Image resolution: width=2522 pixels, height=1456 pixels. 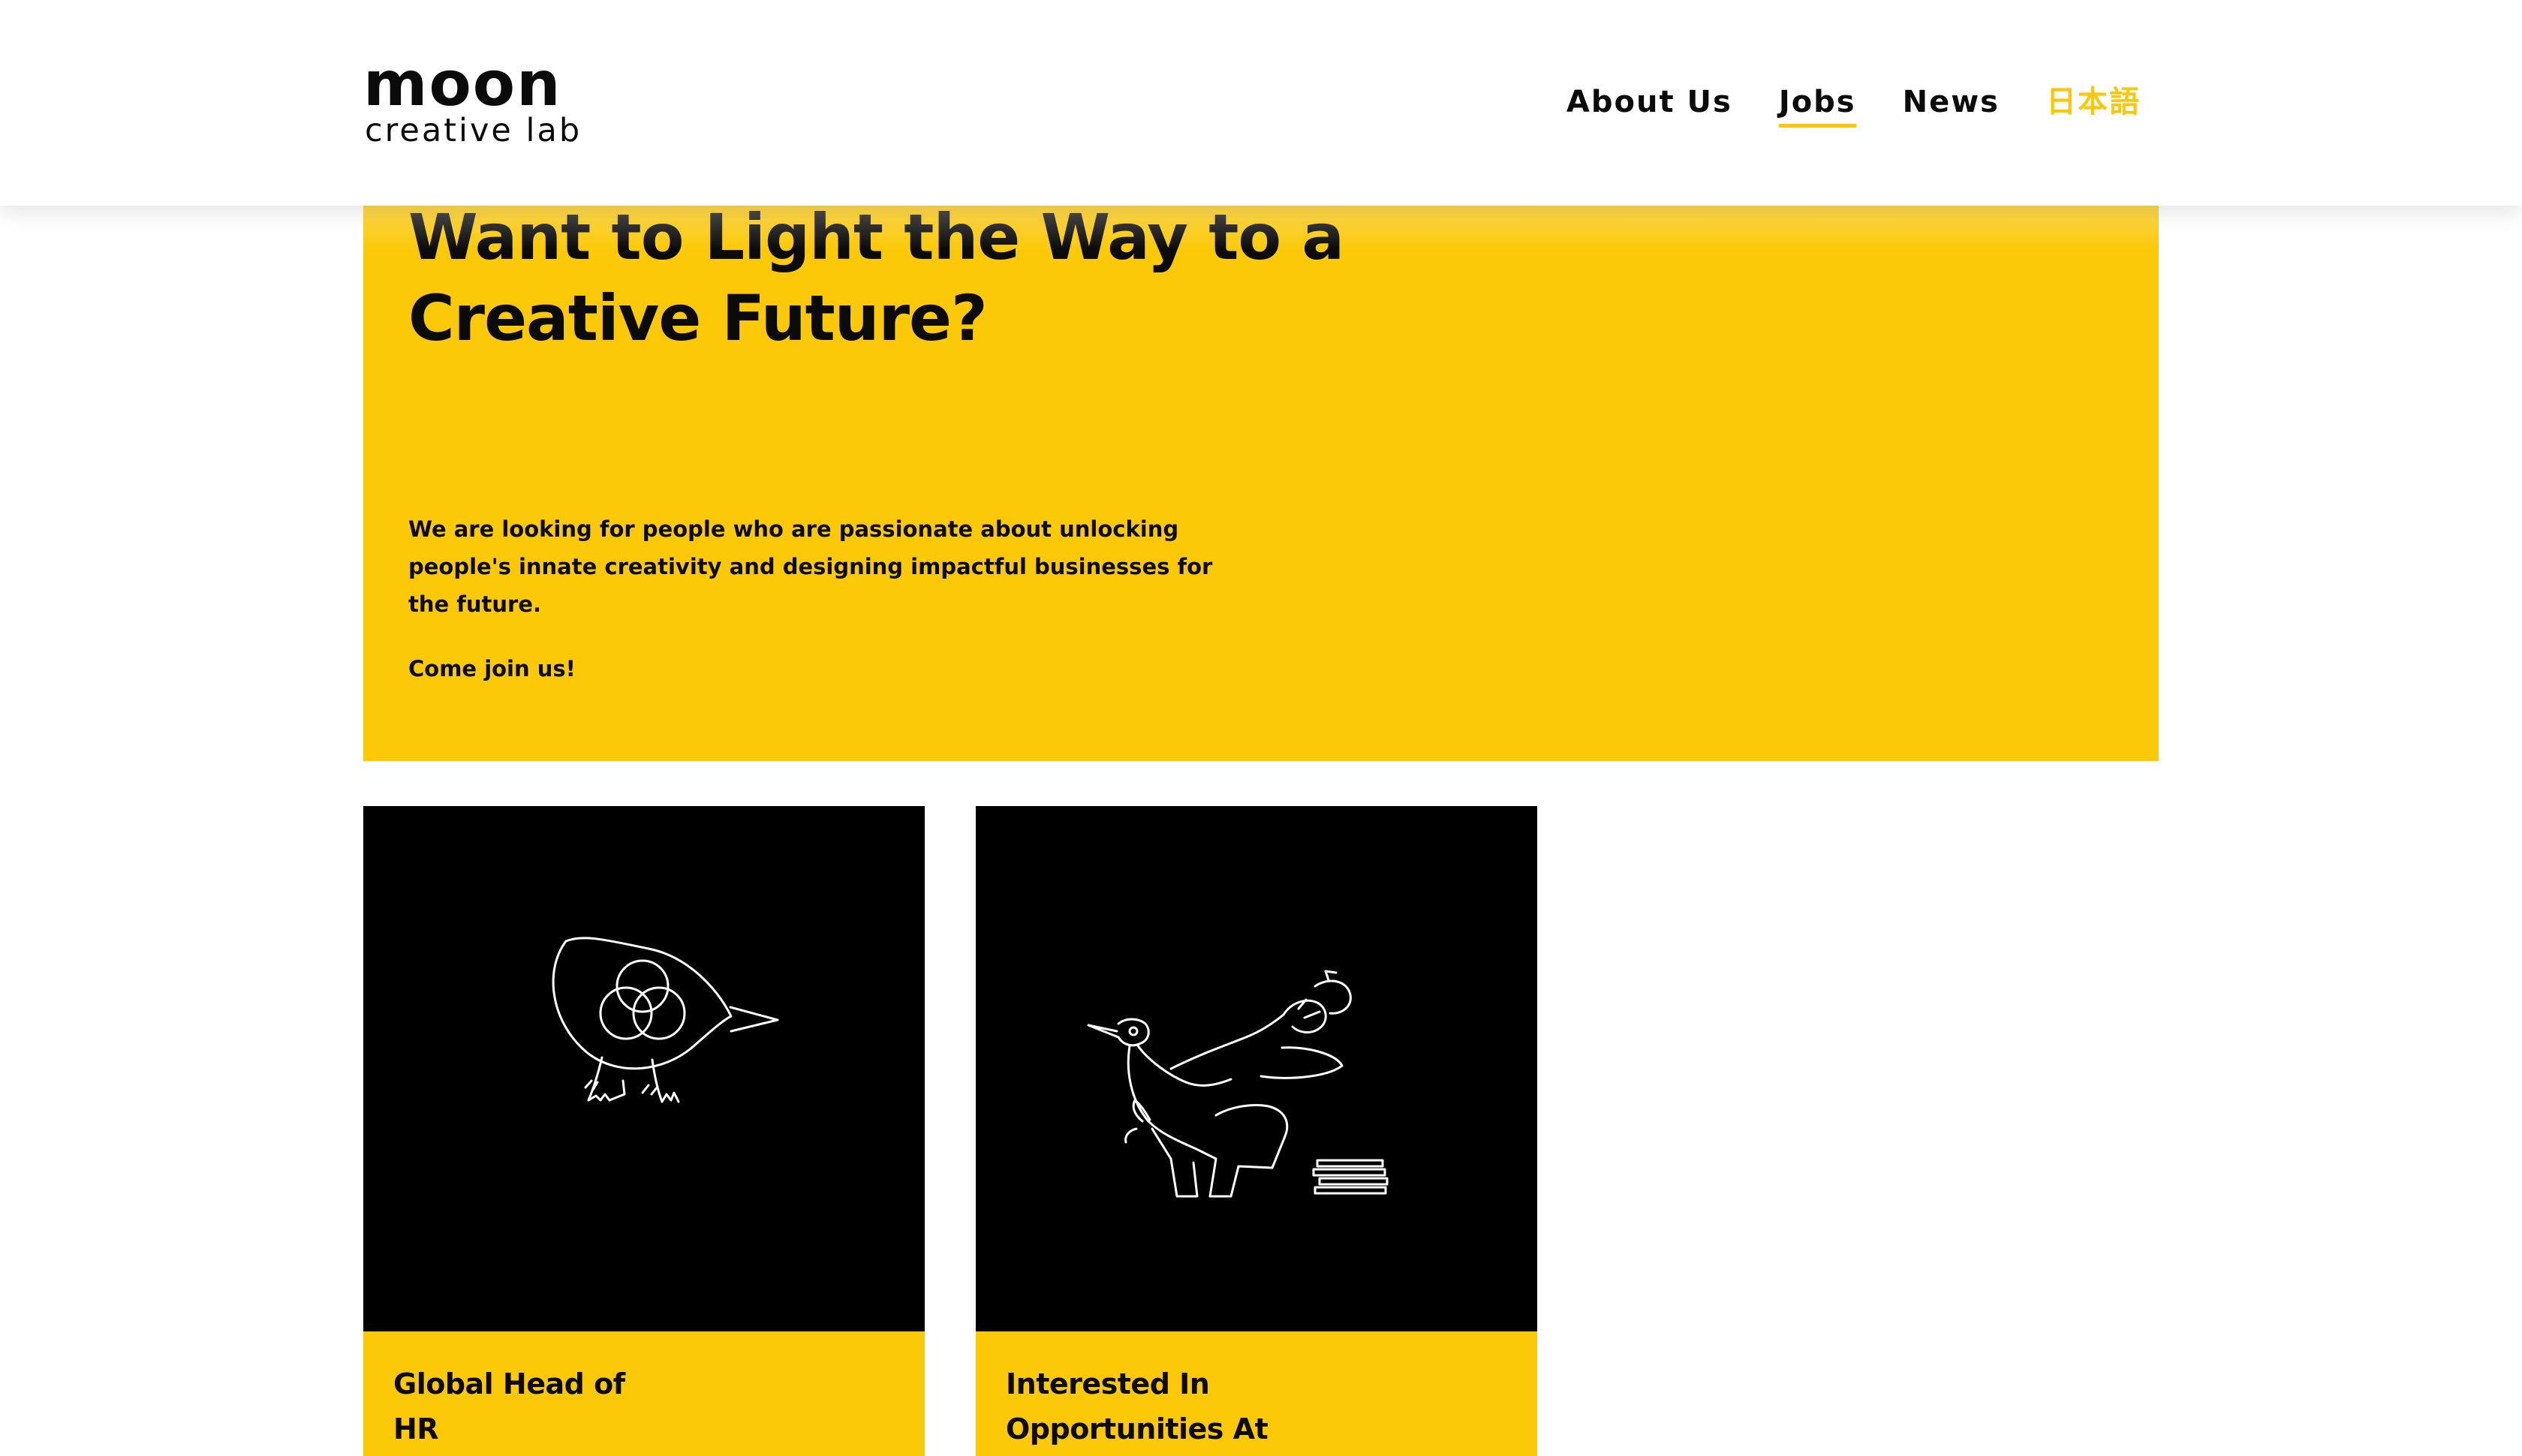 What do you see at coordinates (644, 1393) in the screenshot?
I see `job-card-body: Global Head of HR` at bounding box center [644, 1393].